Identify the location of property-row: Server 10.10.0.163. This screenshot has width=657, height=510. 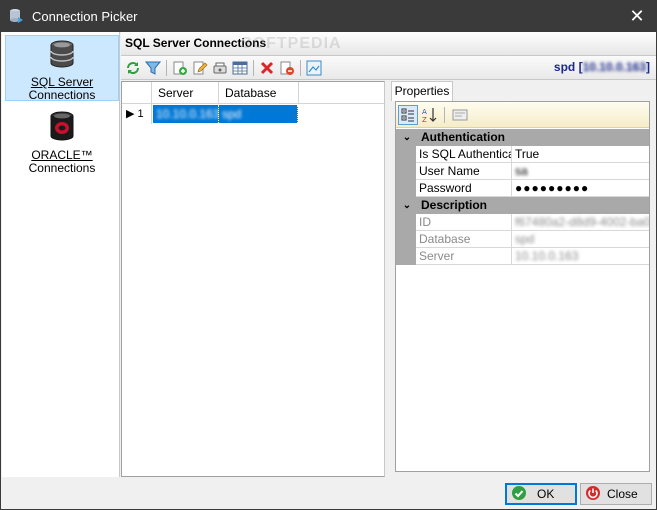
(522, 256).